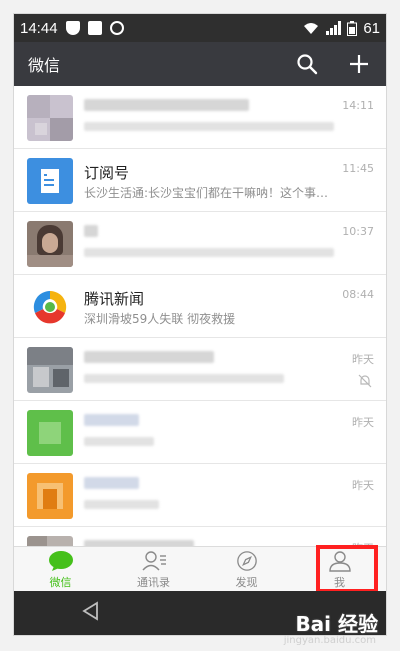  Describe the element at coordinates (160, 319) in the screenshot. I see `chat-preview: 深圳滑坡59人失联 彻夜救援` at that location.